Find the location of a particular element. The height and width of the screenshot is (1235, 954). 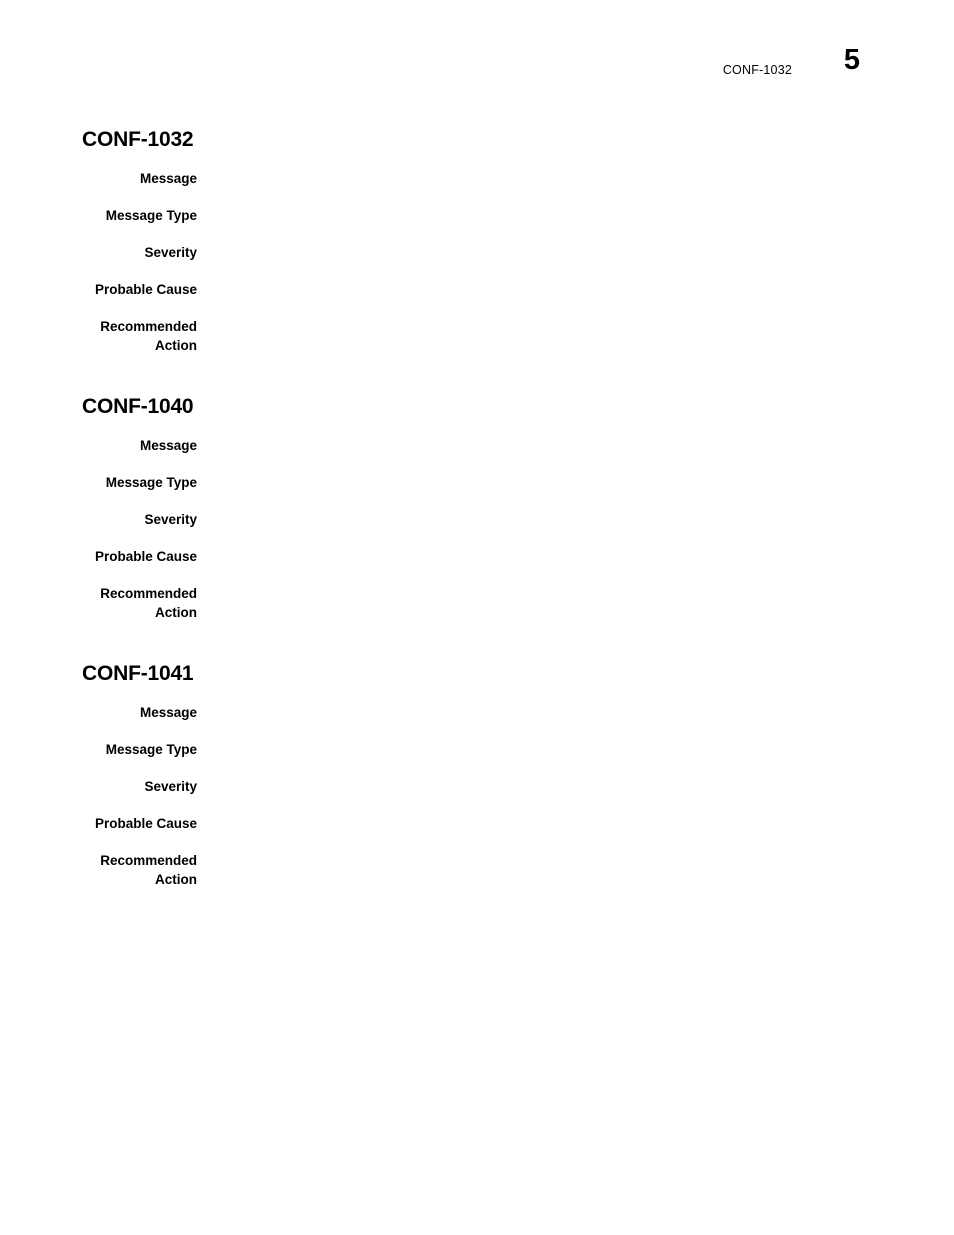

section-heading: CONF-1040 is located at coordinates (138, 407).